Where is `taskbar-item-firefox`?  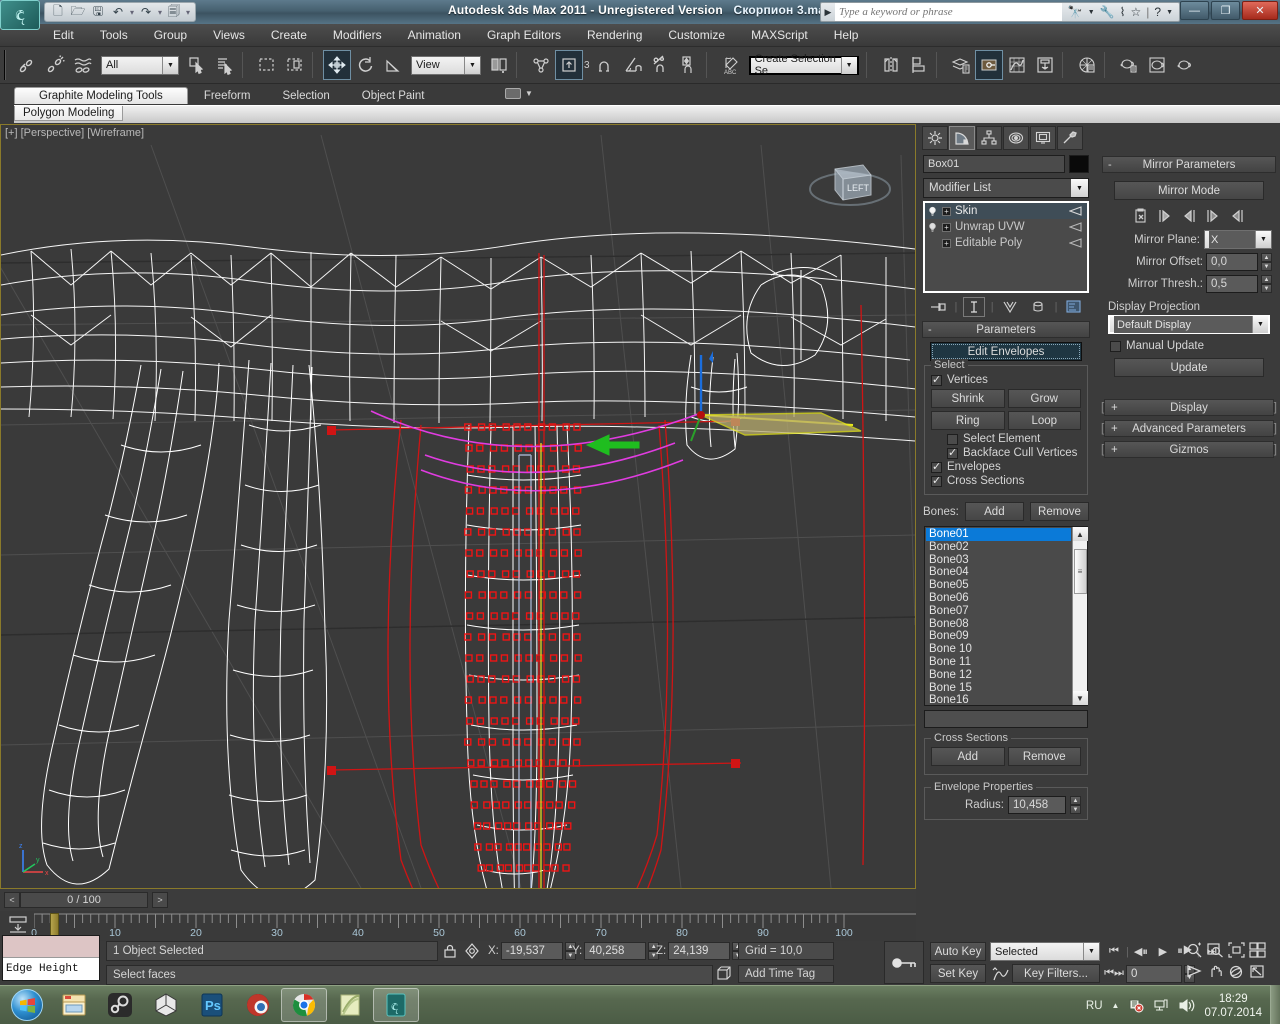
taskbar-item-firefox is located at coordinates (258, 1005).